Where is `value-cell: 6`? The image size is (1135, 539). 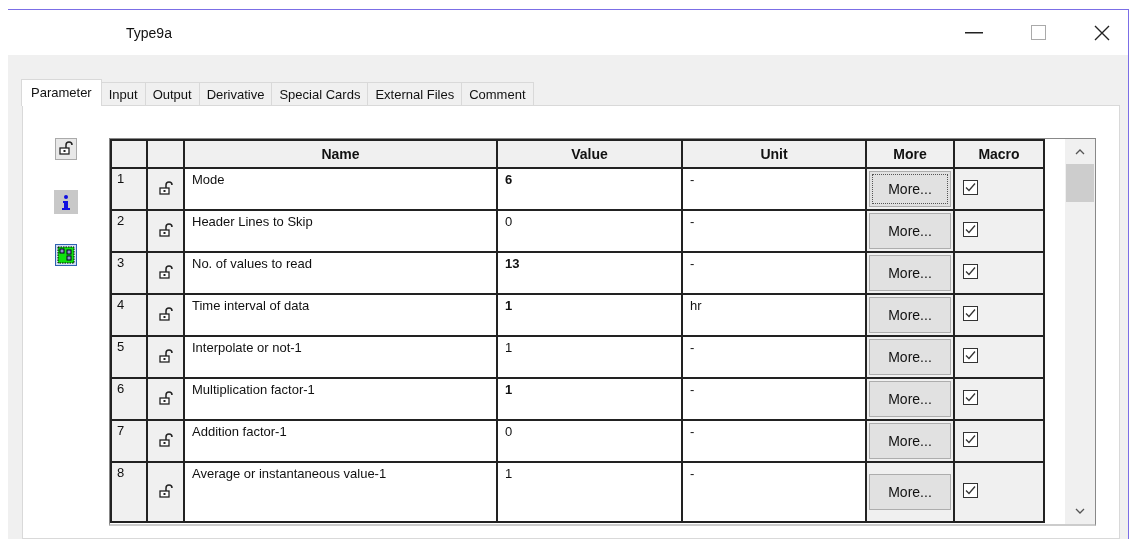 value-cell: 6 is located at coordinates (589, 189).